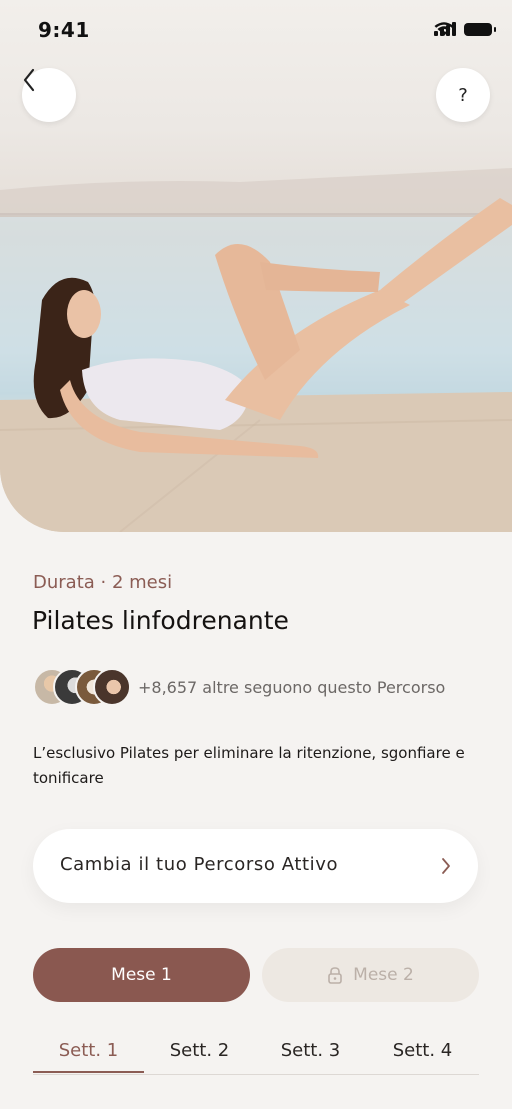 This screenshot has height=1109, width=512. Describe the element at coordinates (310, 1050) in the screenshot. I see `tab-week-3: Sett. 3` at that location.